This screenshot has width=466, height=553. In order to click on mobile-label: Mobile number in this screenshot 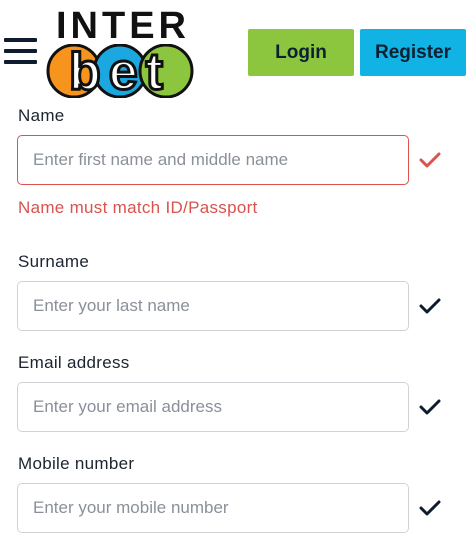, I will do `click(76, 463)`.